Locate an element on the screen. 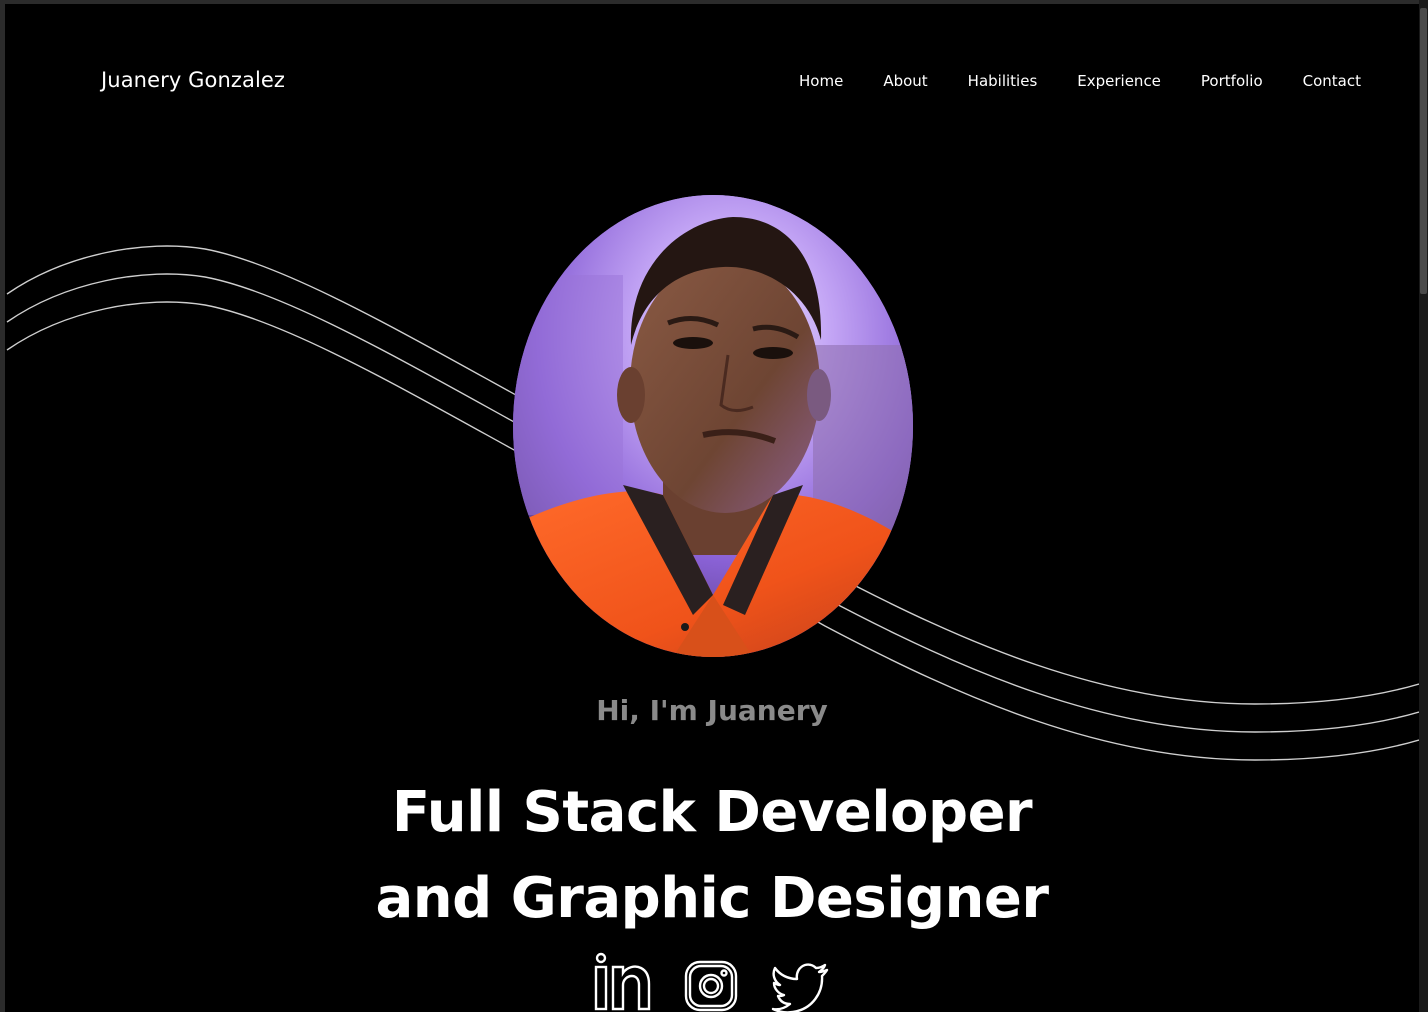  twitter-link is located at coordinates (801, 982).